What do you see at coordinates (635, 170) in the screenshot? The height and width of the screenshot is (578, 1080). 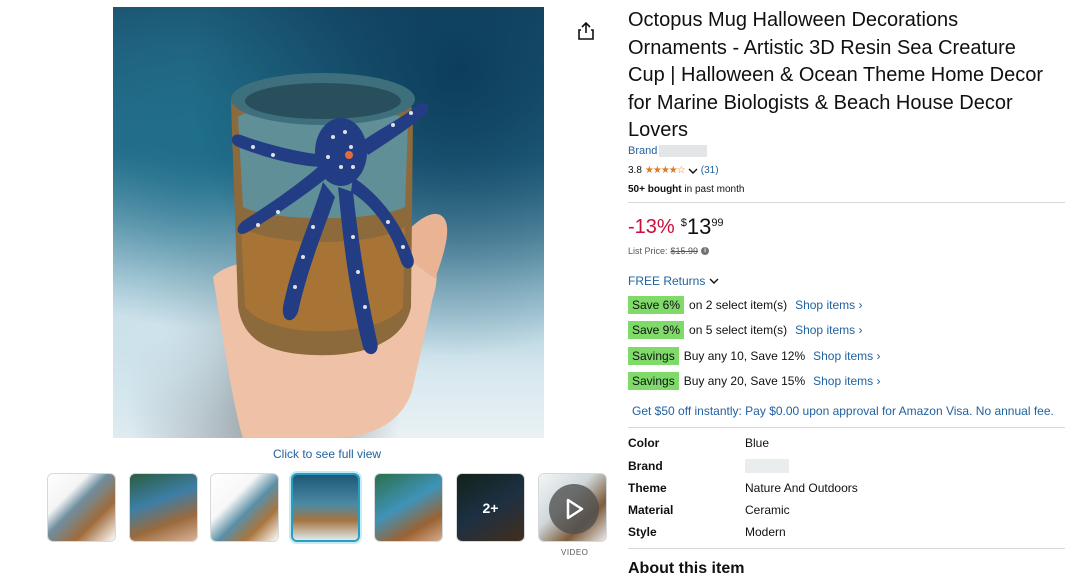 I see `rating-value: 3.8` at bounding box center [635, 170].